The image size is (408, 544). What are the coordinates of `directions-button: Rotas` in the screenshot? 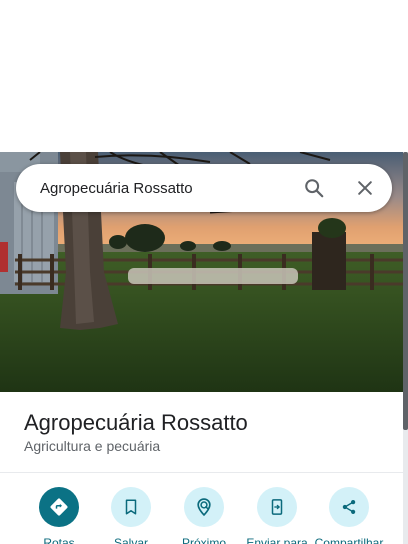 It's located at (59, 515).